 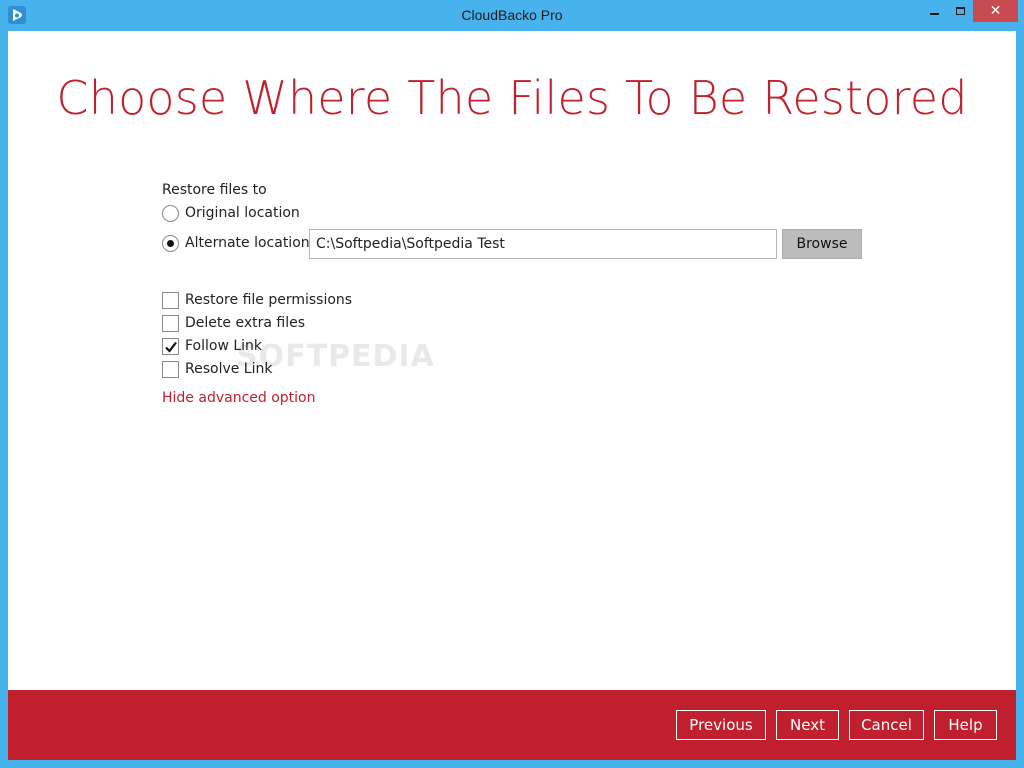 What do you see at coordinates (512, 725) in the screenshot?
I see `wizard-footer: Previous Next Cancel Help` at bounding box center [512, 725].